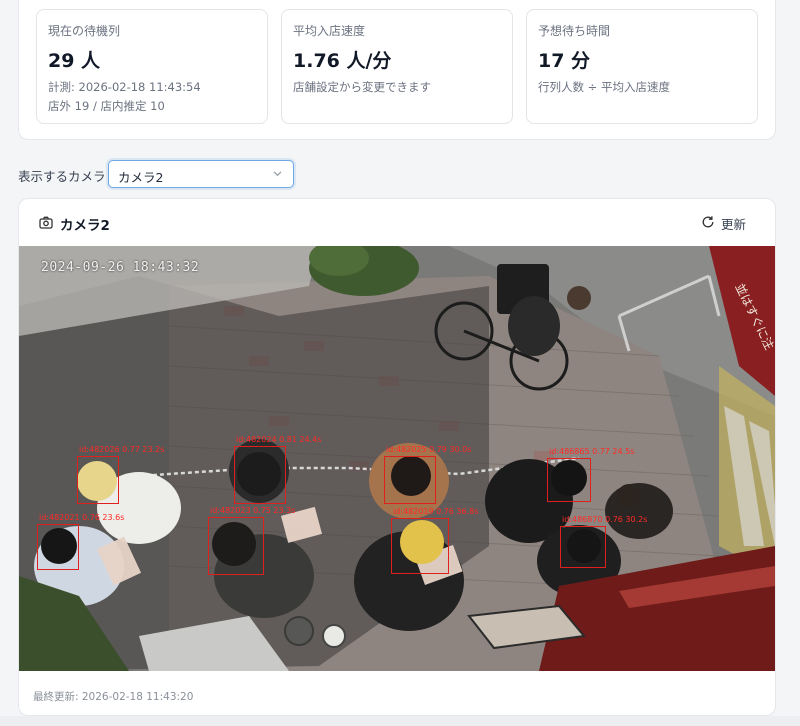 This screenshot has width=800, height=726. What do you see at coordinates (362, 87) in the screenshot?
I see `stat-note: 店舗設定から変更できます` at bounding box center [362, 87].